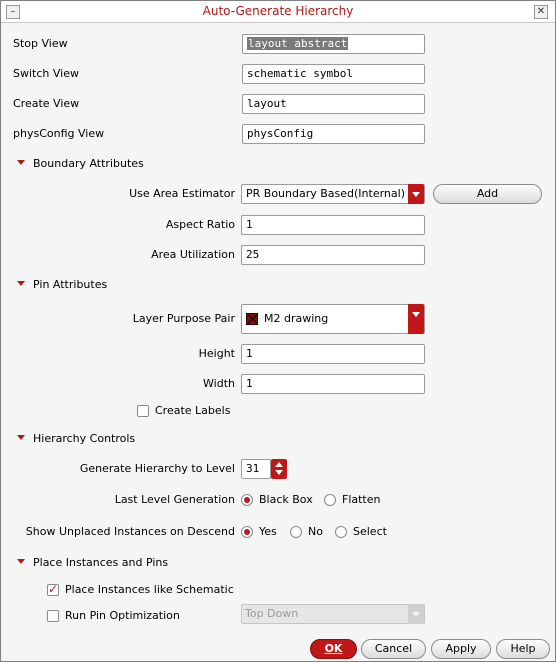 The image size is (556, 662). What do you see at coordinates (183, 318) in the screenshot?
I see `layer-purpose-label: Layer Purpose Pair` at bounding box center [183, 318].